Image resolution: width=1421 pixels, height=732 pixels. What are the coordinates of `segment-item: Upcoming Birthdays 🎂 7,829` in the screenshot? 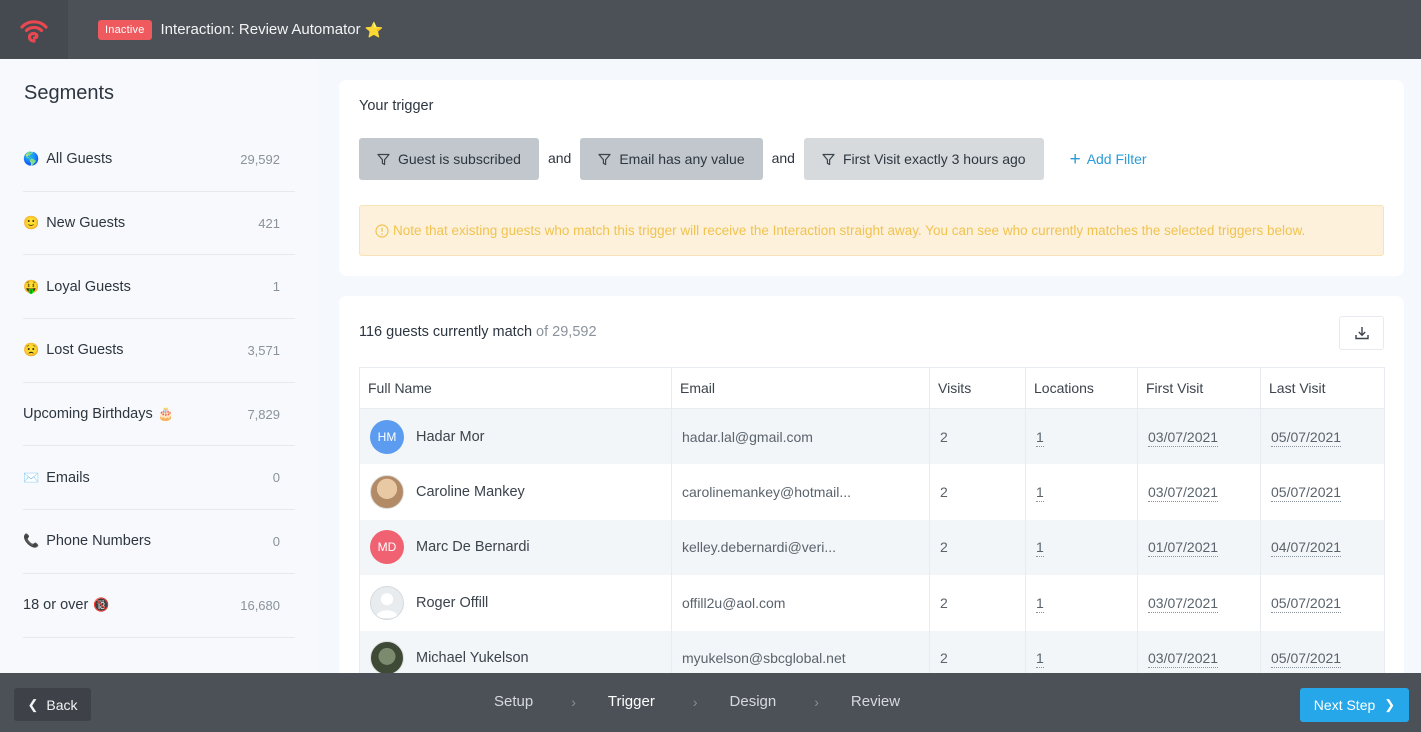 It's located at (159, 415).